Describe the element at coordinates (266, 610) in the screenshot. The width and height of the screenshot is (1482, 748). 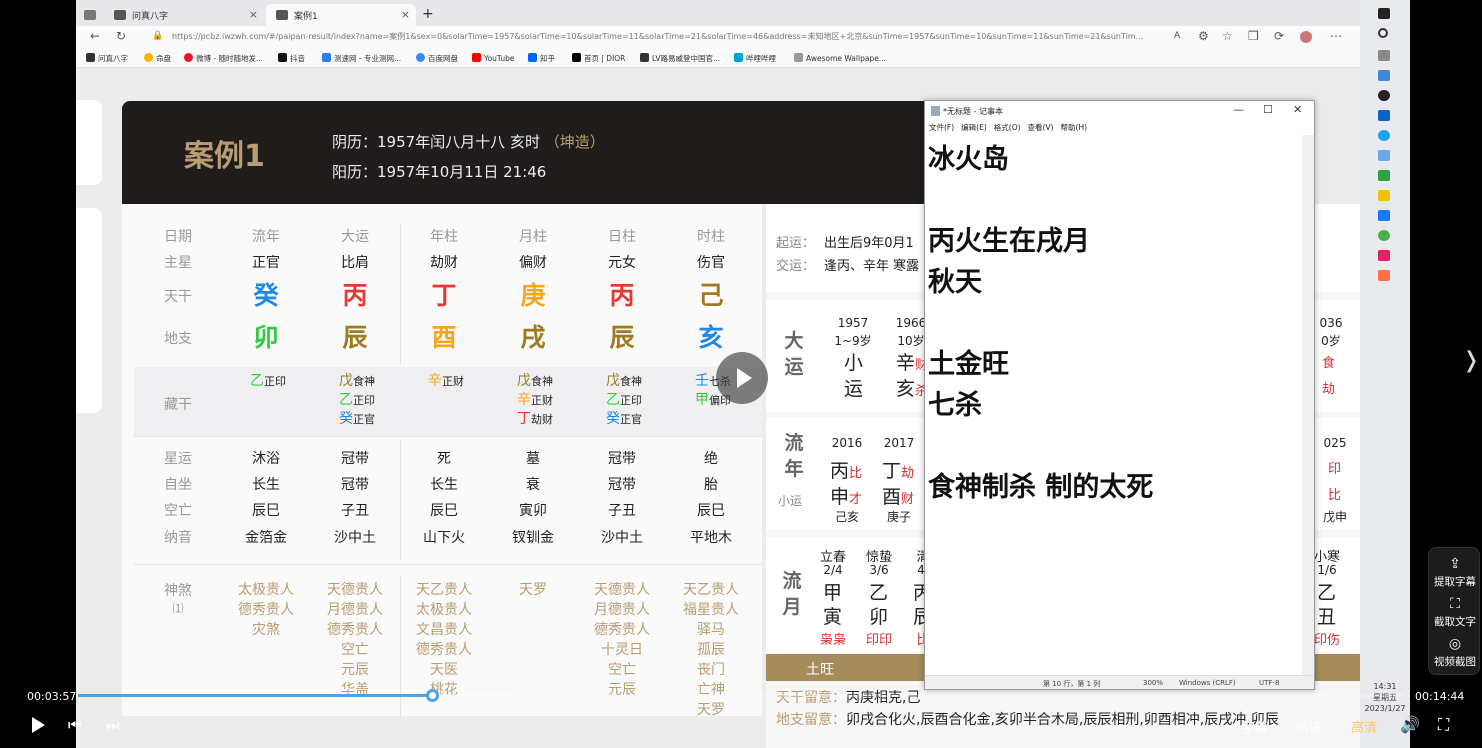
I see `shensha-cell: 太极贵人 德秀贵人 灾煞` at that location.